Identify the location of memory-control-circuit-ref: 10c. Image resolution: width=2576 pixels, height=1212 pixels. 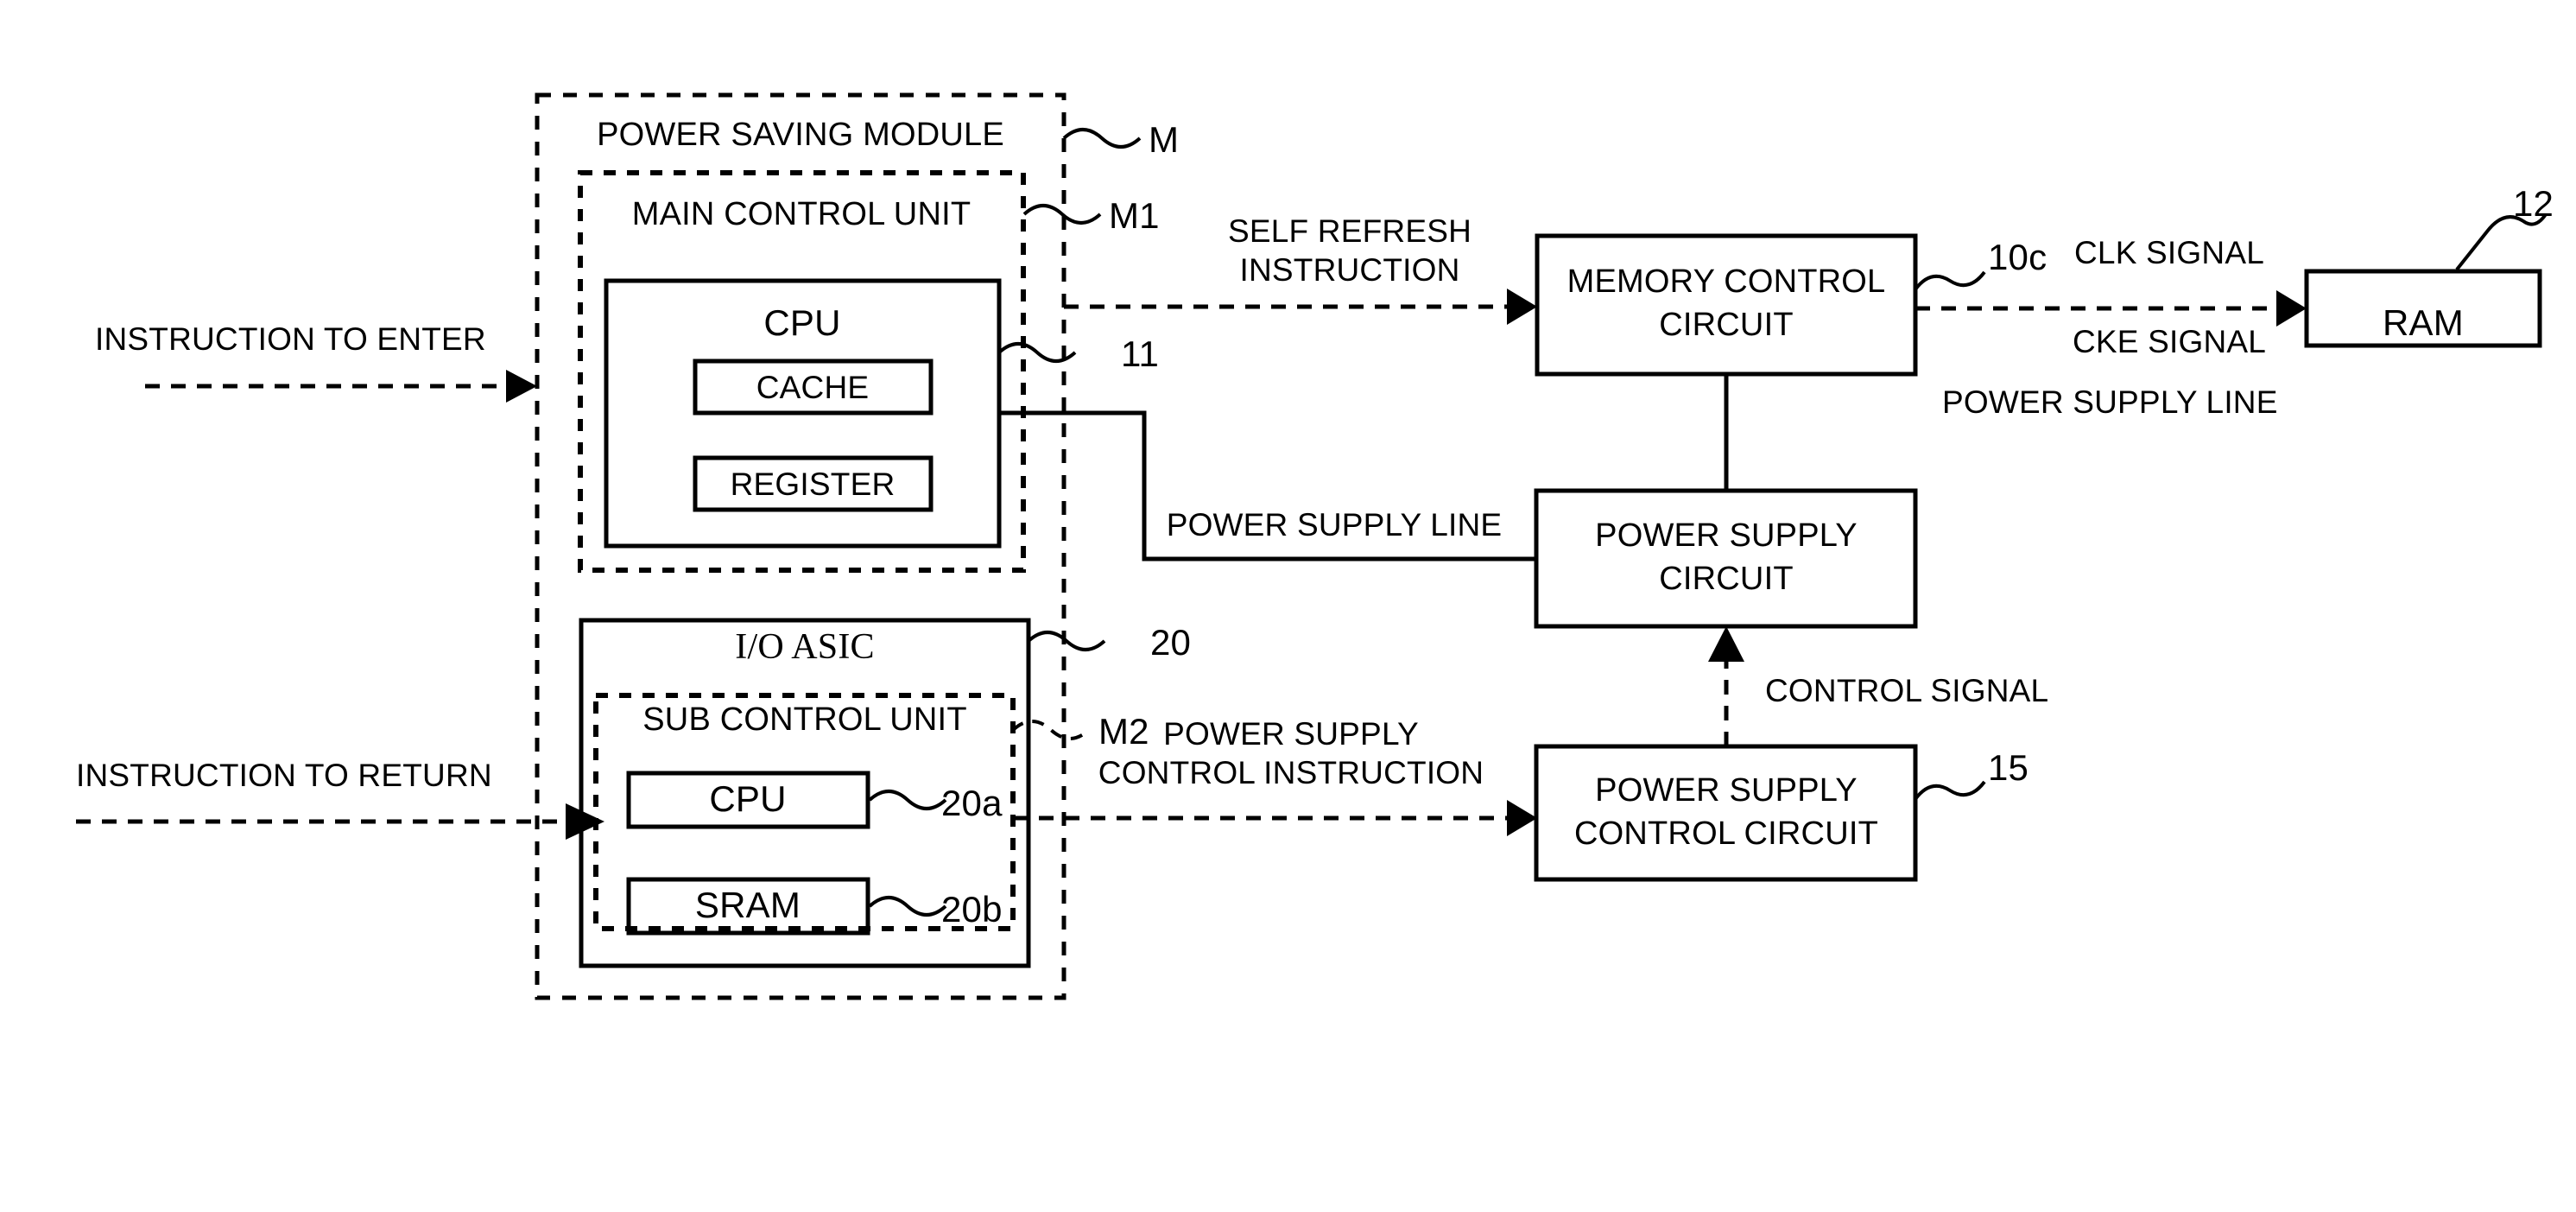
(2017, 257).